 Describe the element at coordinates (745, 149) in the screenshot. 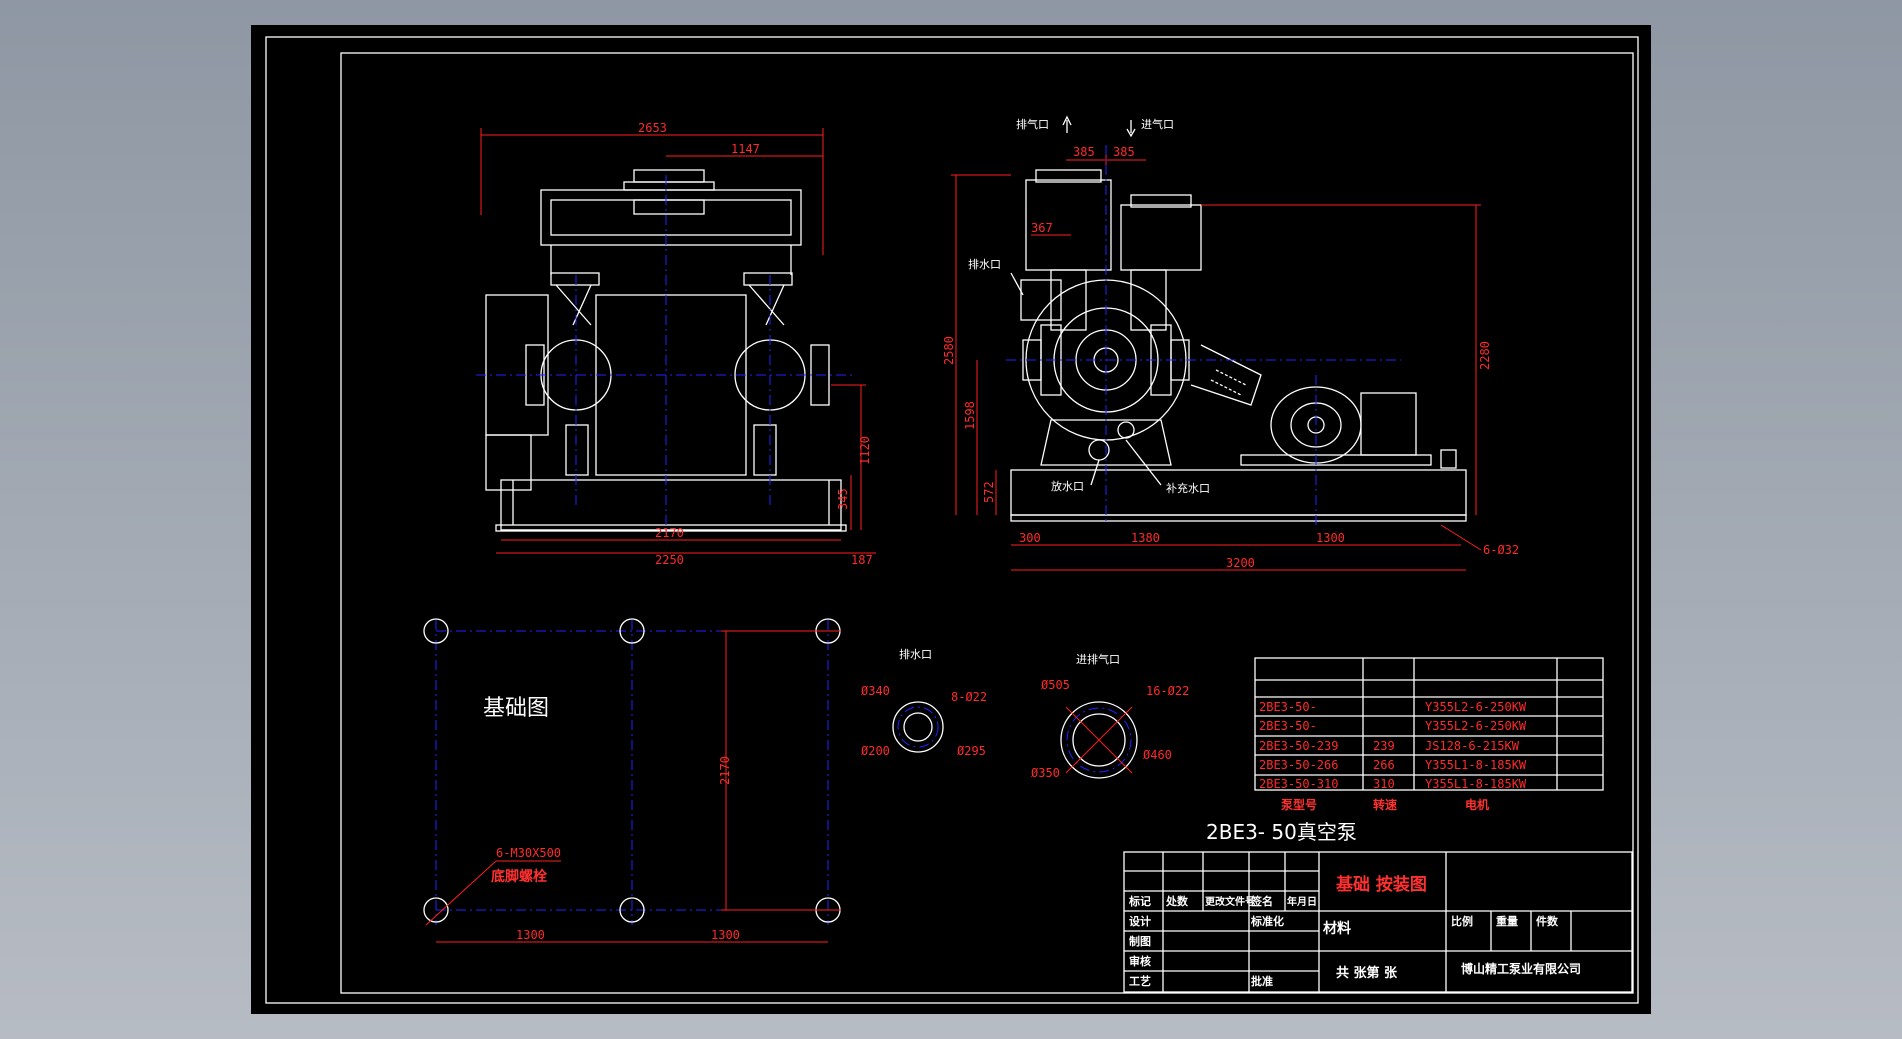

I see `dim-front-half: 1147` at that location.